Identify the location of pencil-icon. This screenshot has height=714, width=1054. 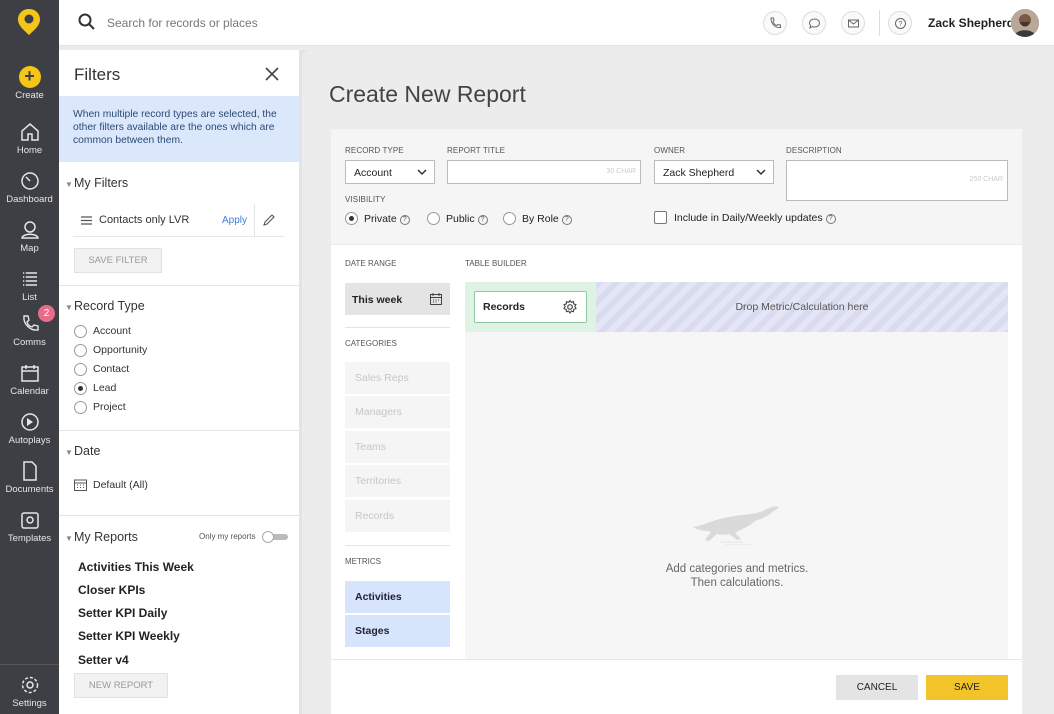
(269, 220).